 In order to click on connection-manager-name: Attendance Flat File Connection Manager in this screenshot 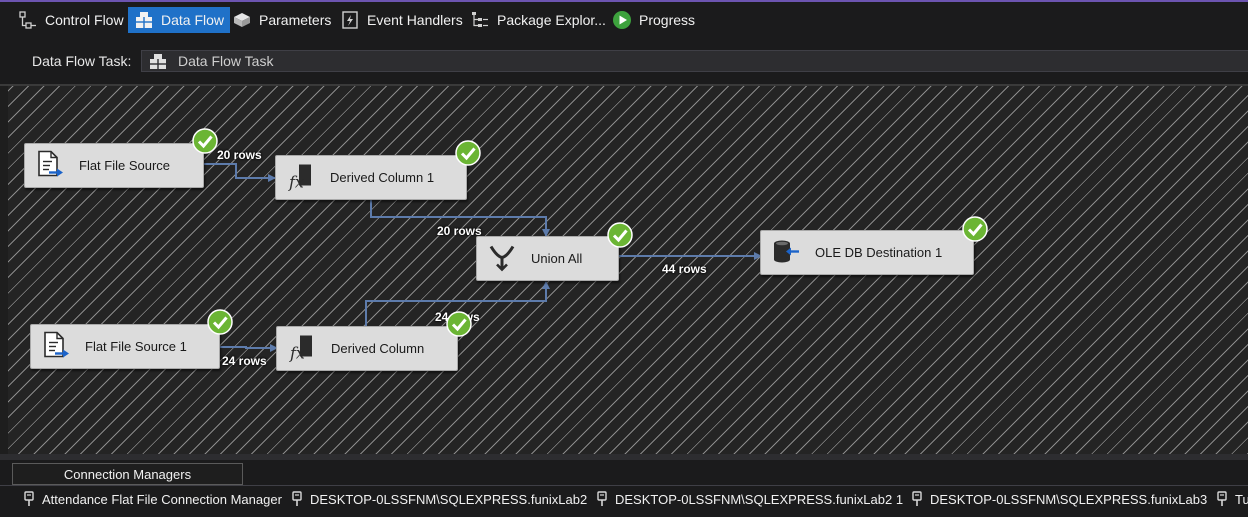, I will do `click(162, 499)`.